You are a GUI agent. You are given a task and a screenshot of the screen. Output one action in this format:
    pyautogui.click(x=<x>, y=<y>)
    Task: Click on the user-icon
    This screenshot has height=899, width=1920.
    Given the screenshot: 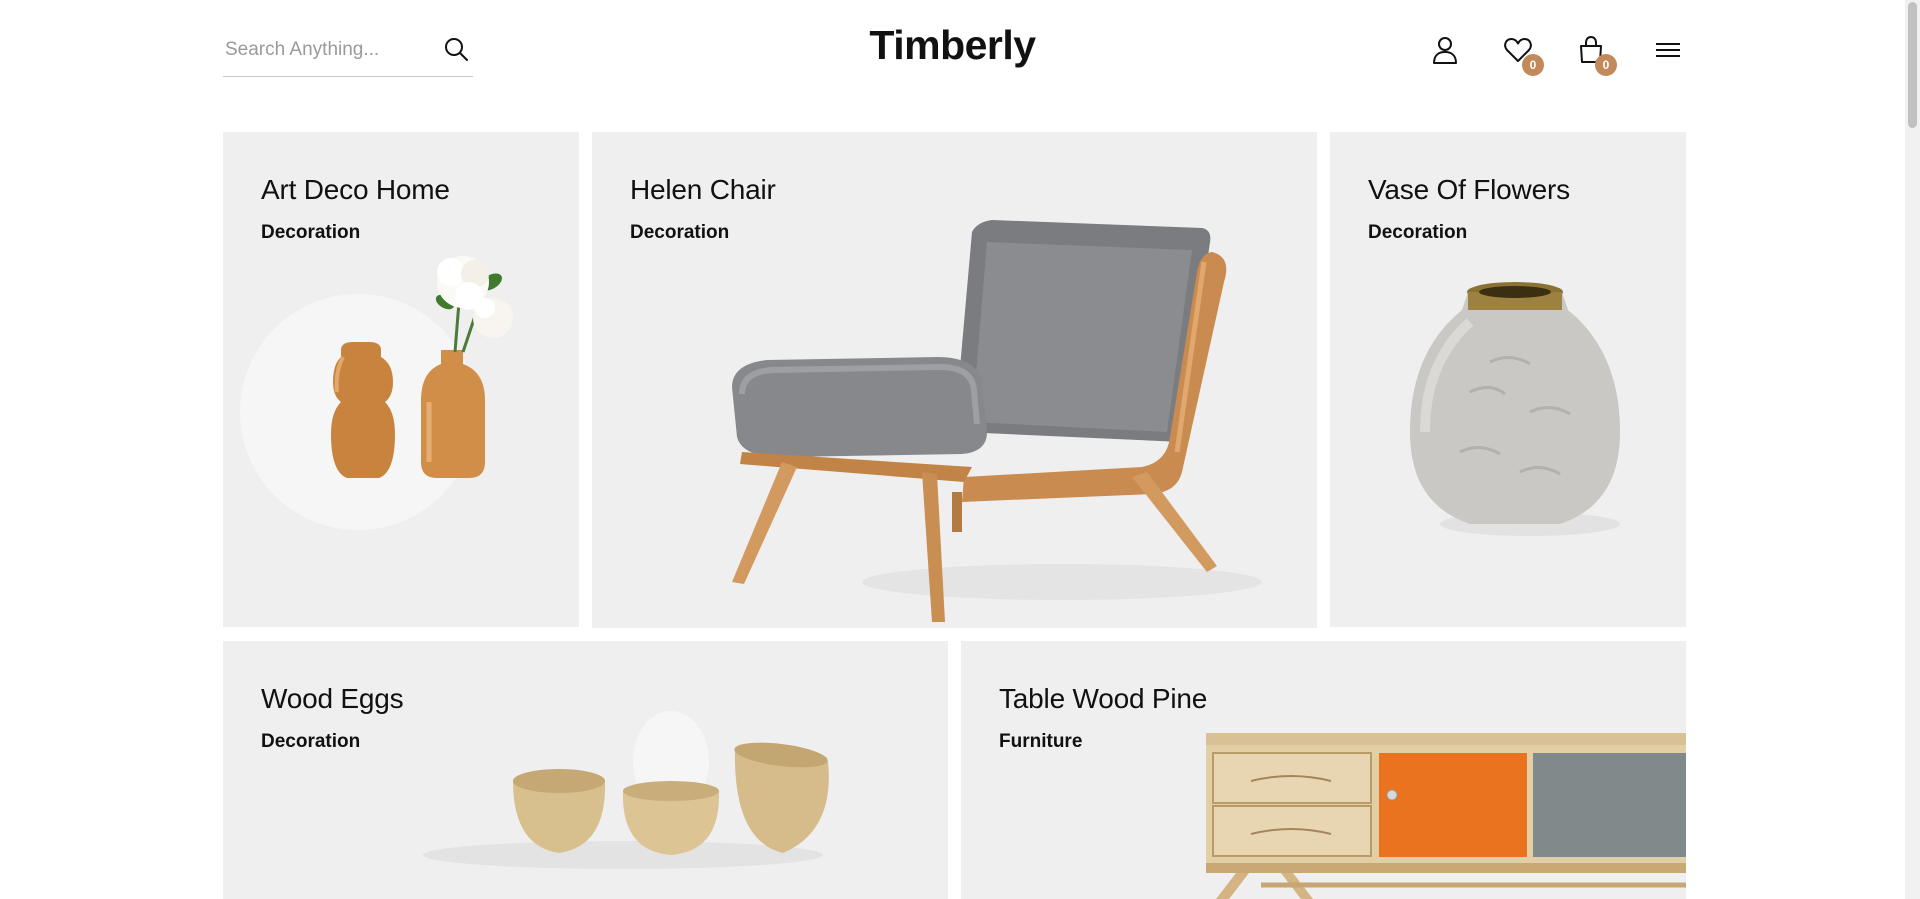 What is the action you would take?
    pyautogui.click(x=1445, y=50)
    